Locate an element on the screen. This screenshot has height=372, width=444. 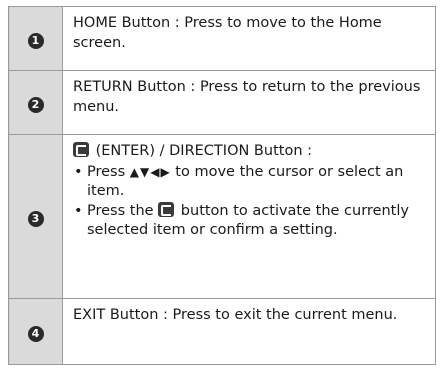
row-number-cell: 4 is located at coordinates (35, 331).